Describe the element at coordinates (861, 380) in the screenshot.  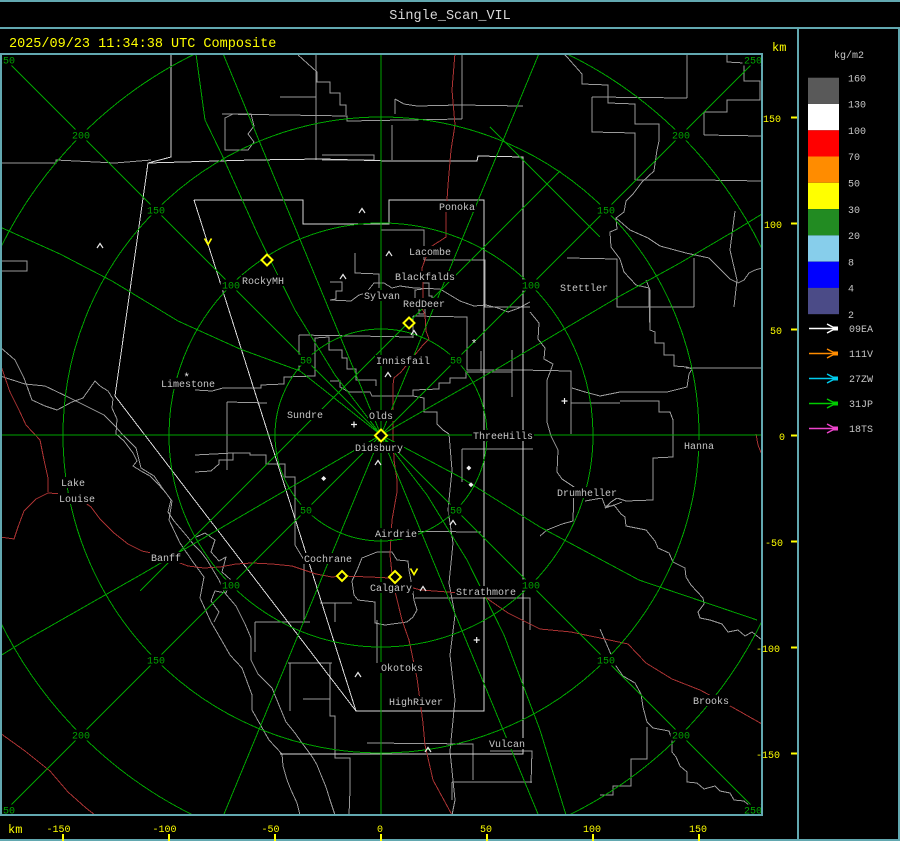
I see `svg-text: 27ZW` at that location.